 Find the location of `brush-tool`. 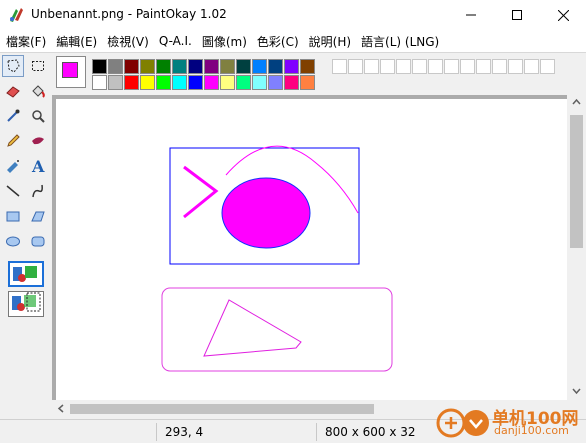

brush-tool is located at coordinates (38, 141).